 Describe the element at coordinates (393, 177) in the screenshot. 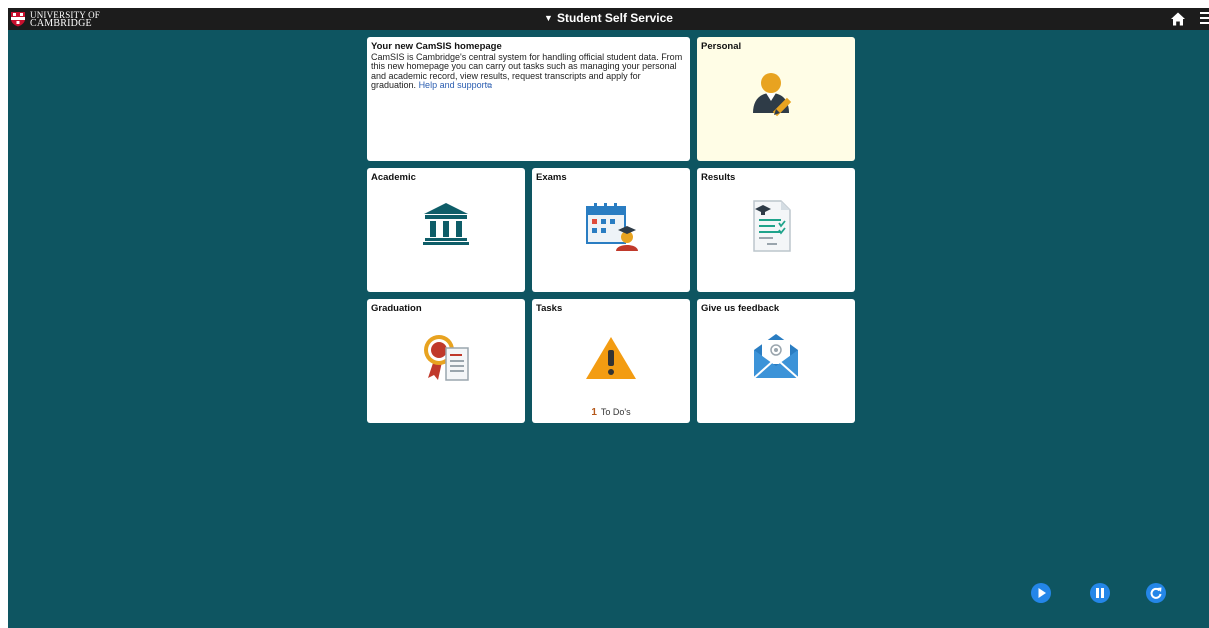

I see `tile-academic-title: Academic` at that location.